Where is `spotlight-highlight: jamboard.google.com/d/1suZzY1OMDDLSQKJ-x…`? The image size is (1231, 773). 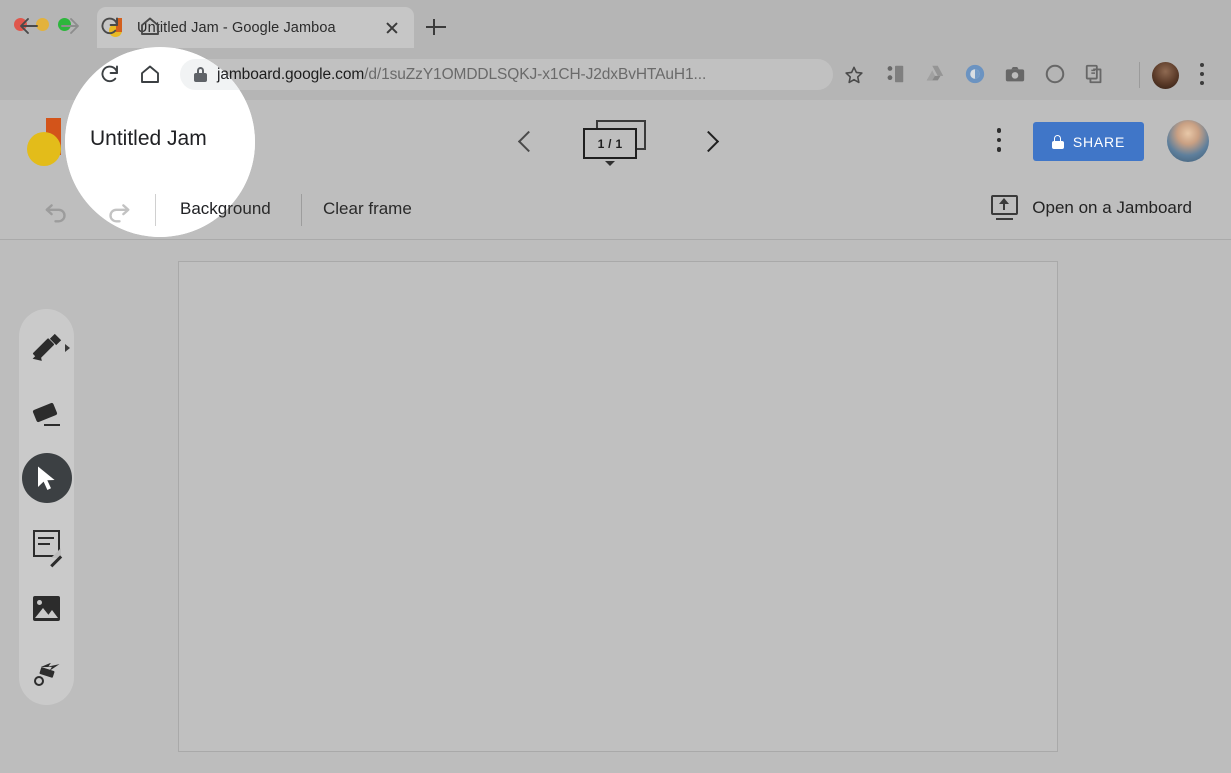
spotlight-highlight: jamboard.google.com/d/1suZzY1OMDDLSQKJ-x… is located at coordinates (160, 142).